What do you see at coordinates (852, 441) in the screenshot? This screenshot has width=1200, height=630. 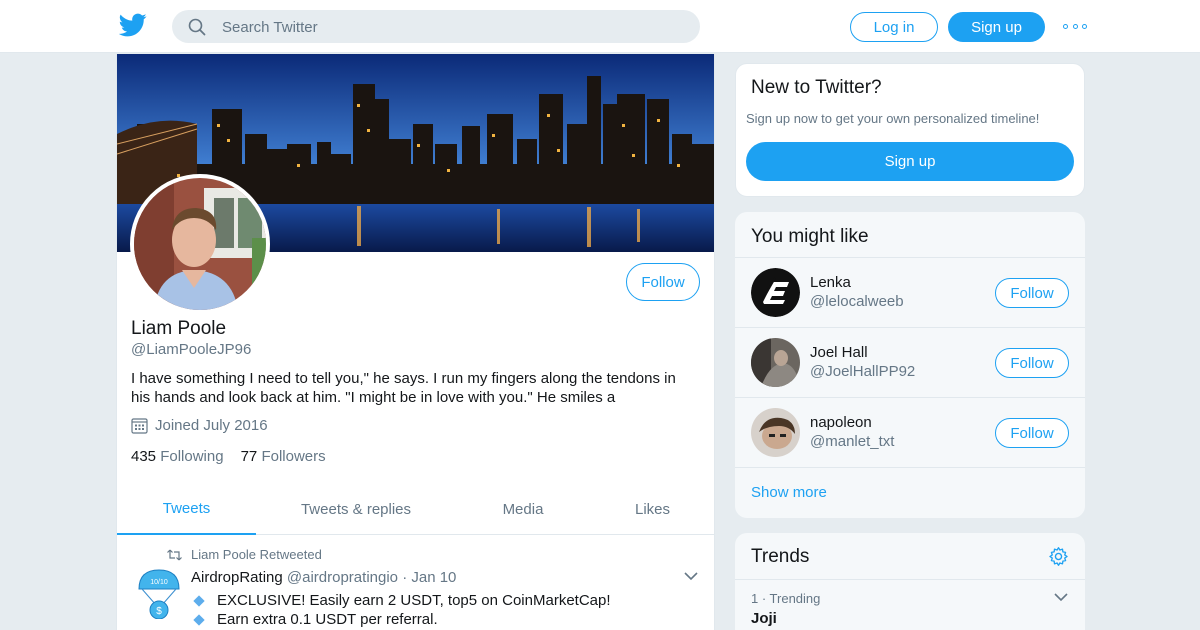 I see `suggested-user-handle: @manlet_txt` at bounding box center [852, 441].